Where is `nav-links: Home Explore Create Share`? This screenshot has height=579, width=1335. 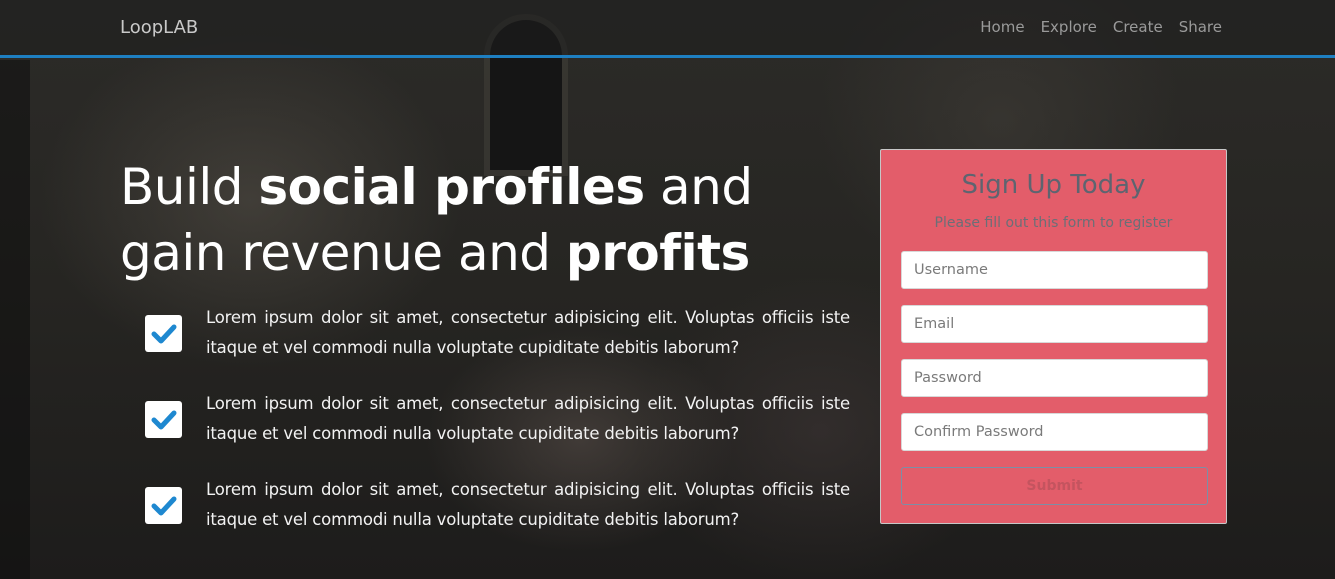 nav-links: Home Explore Create Share is located at coordinates (1101, 27).